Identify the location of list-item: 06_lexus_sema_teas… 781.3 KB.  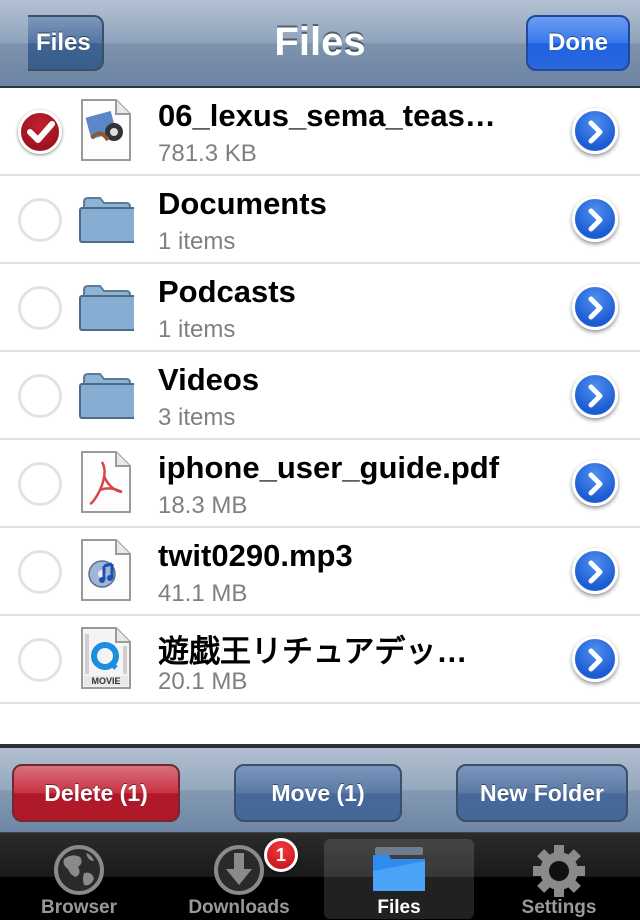
(320, 132).